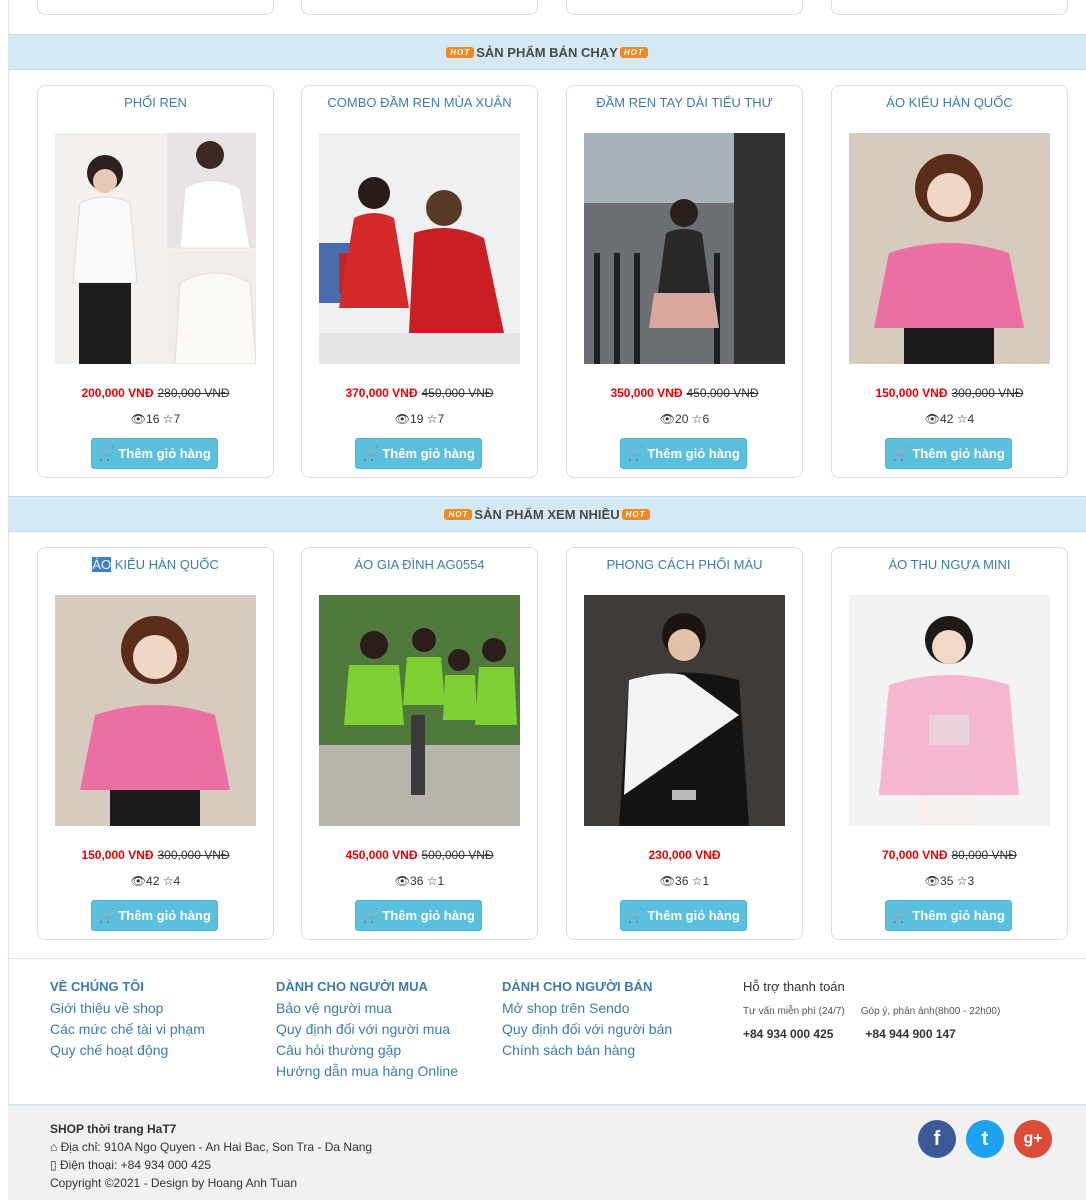  I want to click on product-name: PHỐI REN, so click(155, 102).